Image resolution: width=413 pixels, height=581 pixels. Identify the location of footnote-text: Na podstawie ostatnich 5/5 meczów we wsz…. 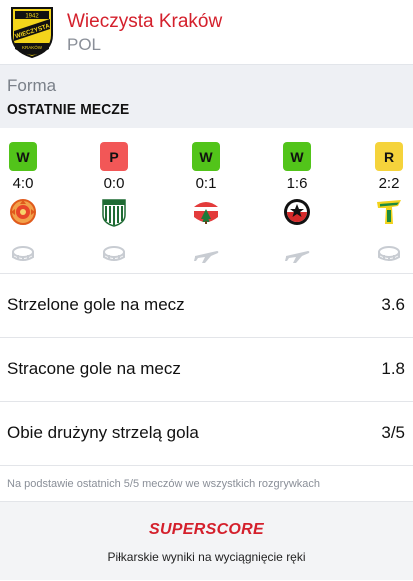
(164, 484).